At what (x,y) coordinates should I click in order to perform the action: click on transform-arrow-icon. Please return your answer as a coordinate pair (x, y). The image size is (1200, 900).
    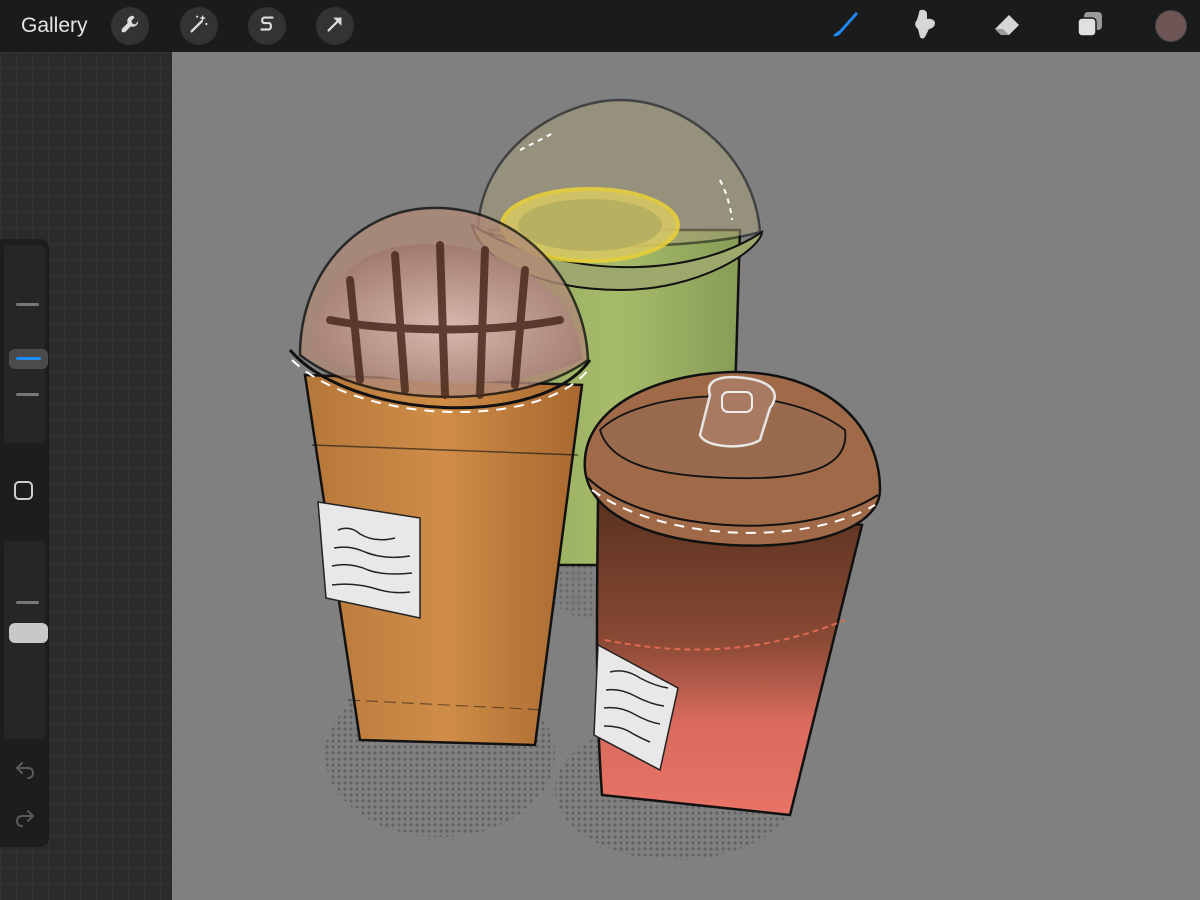
    Looking at the image, I should click on (335, 26).